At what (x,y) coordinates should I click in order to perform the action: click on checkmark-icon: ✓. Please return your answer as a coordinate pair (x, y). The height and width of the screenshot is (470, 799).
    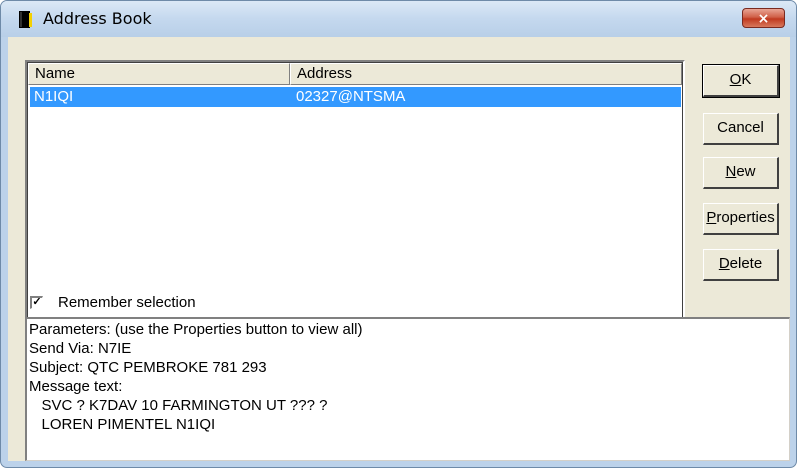
    Looking at the image, I should click on (37, 302).